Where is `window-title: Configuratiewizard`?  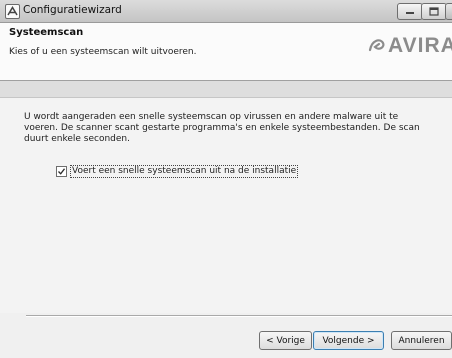
window-title: Configuratiewizard is located at coordinates (72, 10).